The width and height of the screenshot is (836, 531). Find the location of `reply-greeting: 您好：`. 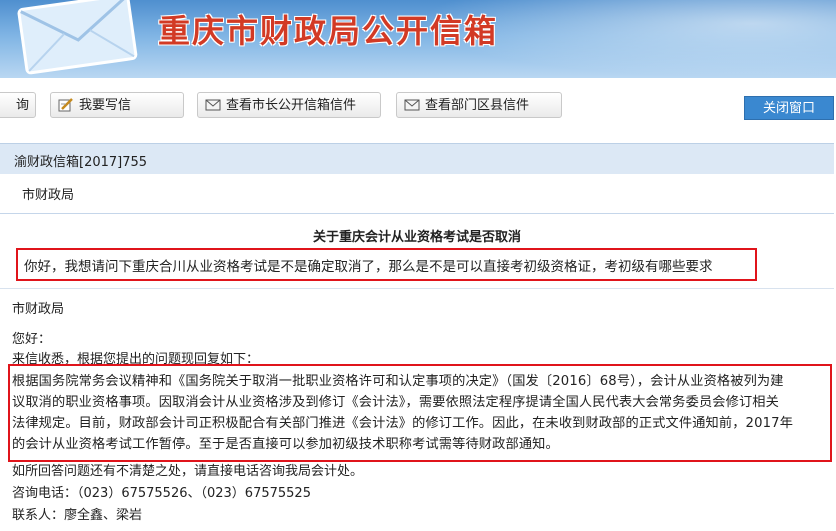

reply-greeting: 您好： is located at coordinates (32, 339).